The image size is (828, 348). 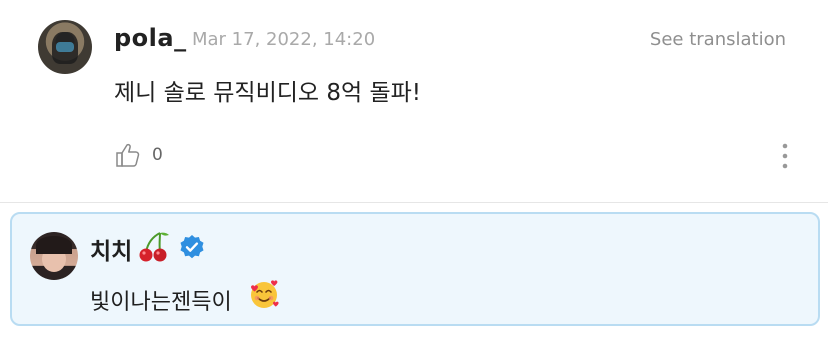 I want to click on like-count: 0, so click(x=157, y=155).